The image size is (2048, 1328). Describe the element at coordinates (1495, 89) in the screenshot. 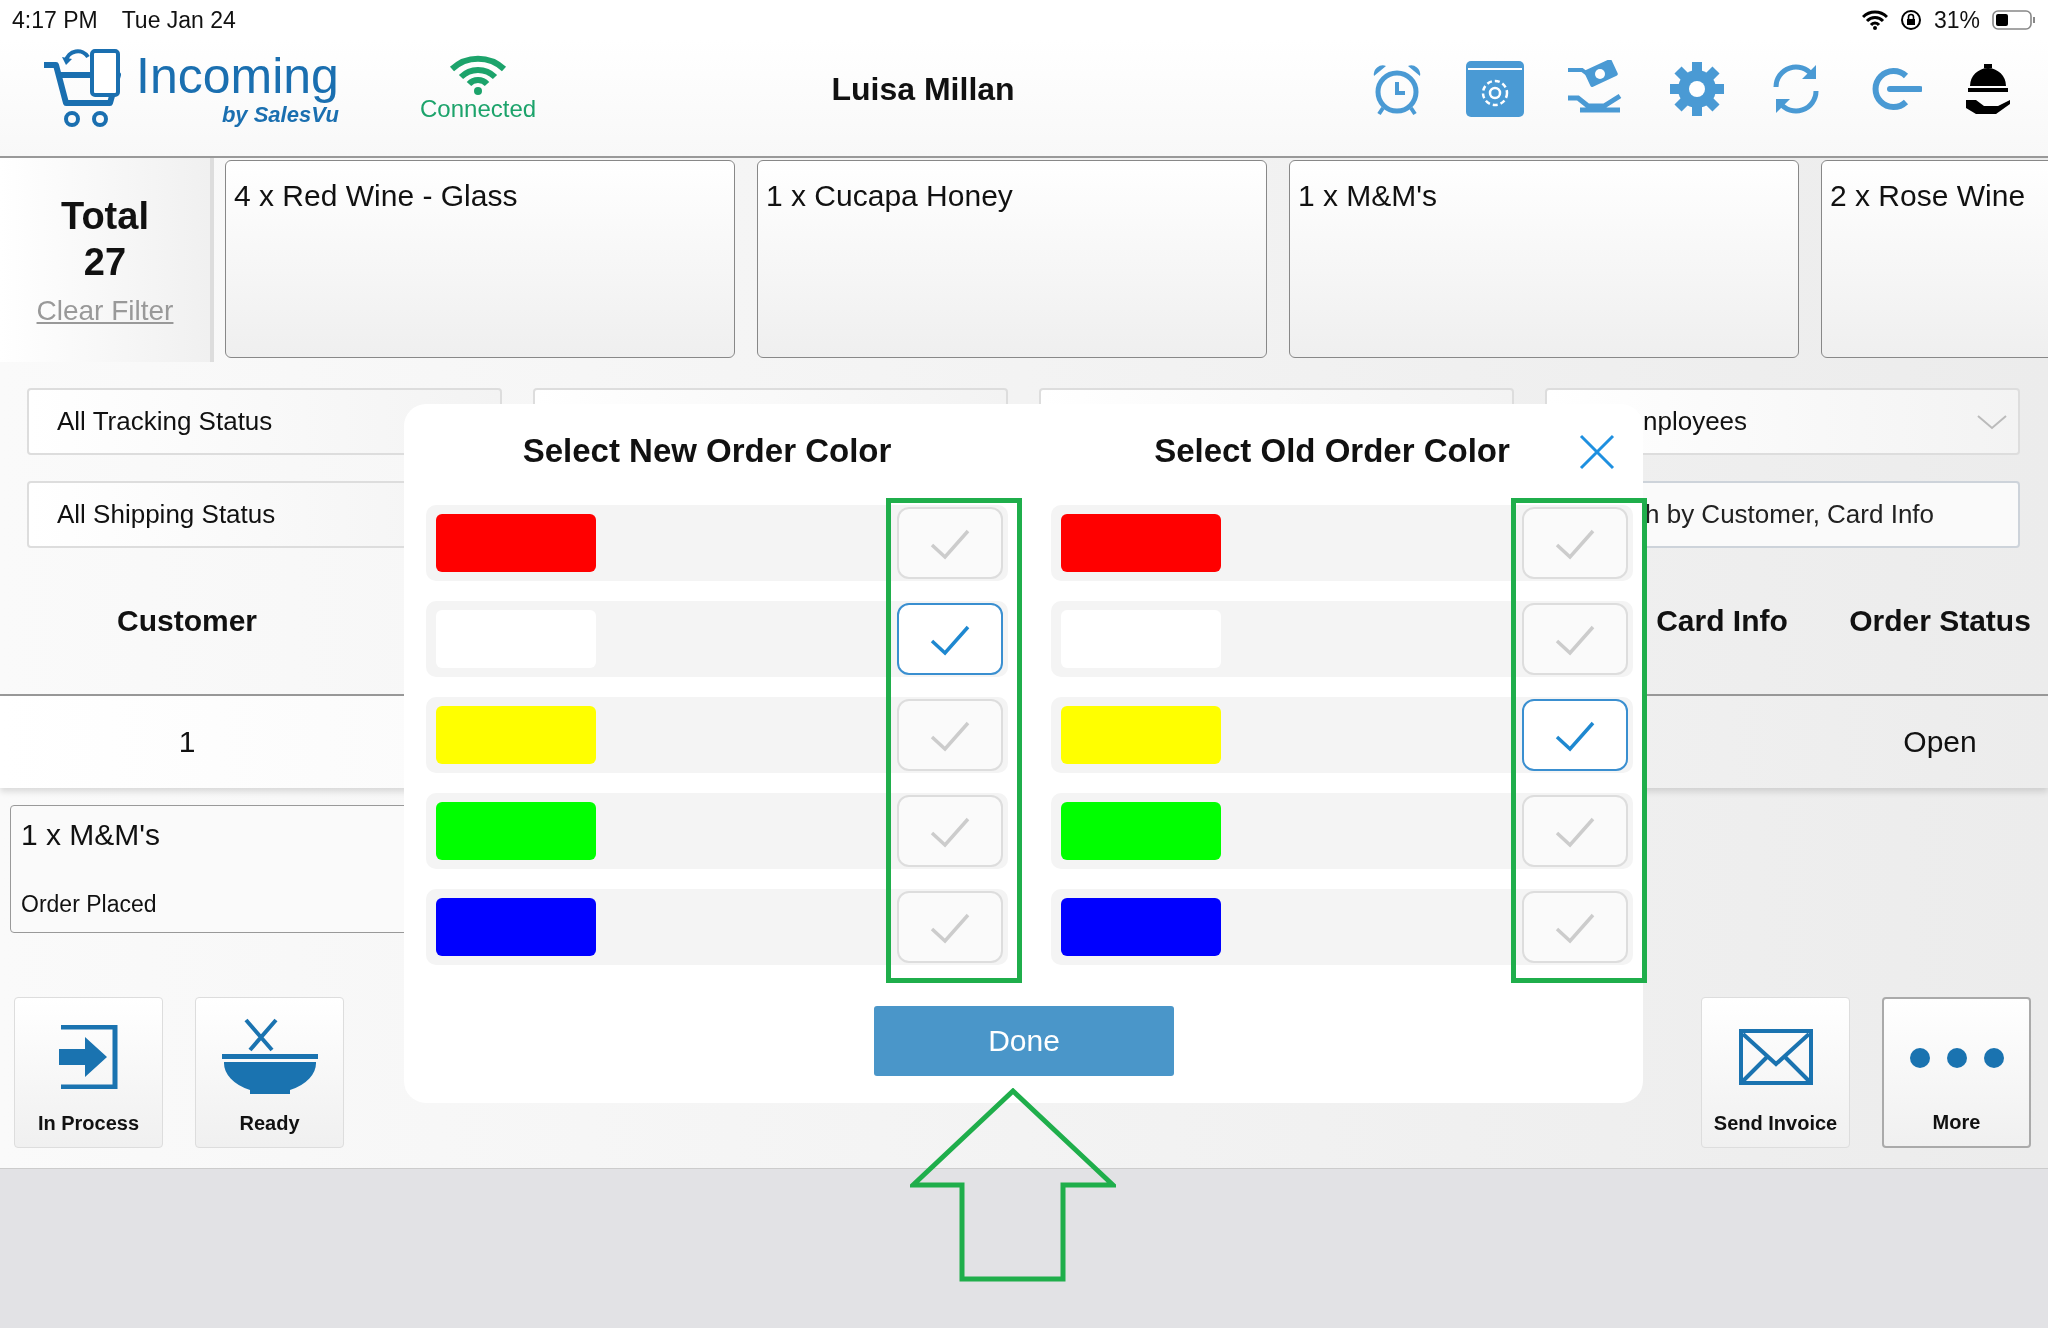

I see `settings-box-icon` at that location.